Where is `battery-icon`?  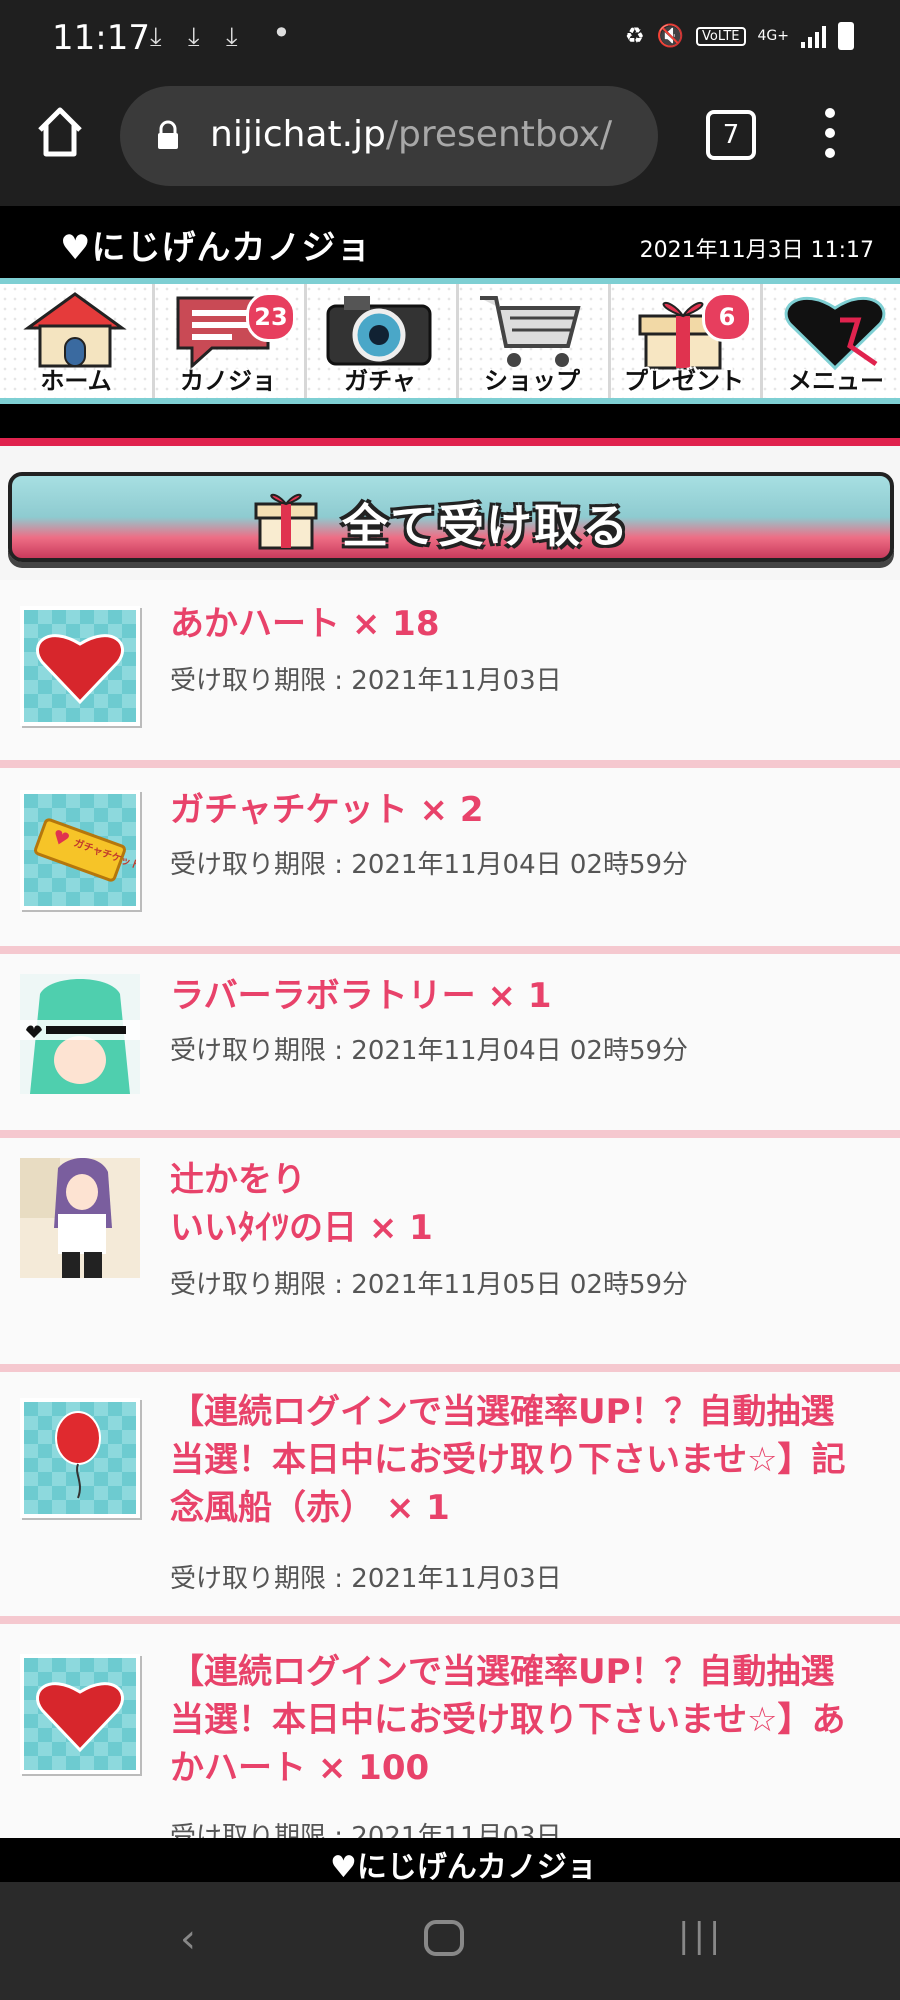
battery-icon is located at coordinates (846, 36).